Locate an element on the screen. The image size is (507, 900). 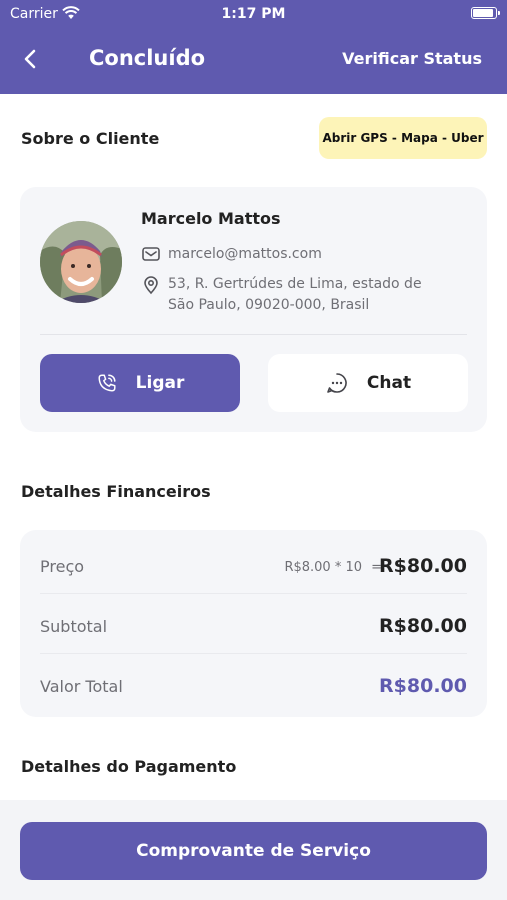
price-calculation: R$8.00 * 10 is located at coordinates (323, 567).